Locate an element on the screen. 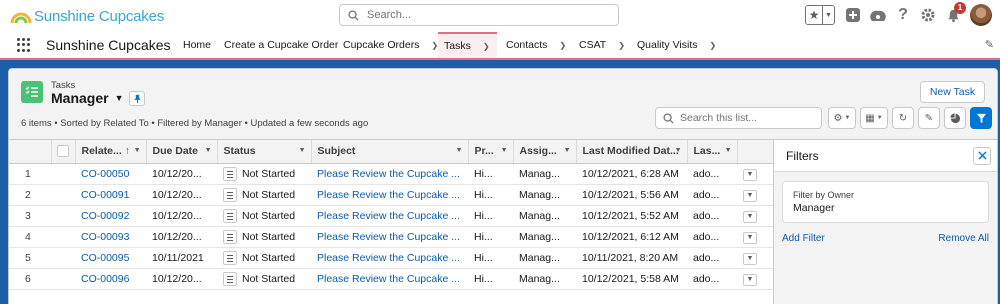  trailhead-icon is located at coordinates (878, 15).